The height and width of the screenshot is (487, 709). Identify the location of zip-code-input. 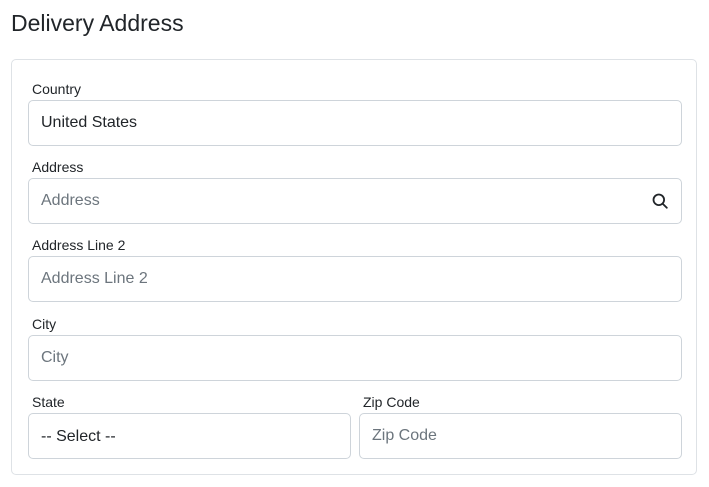
(520, 436).